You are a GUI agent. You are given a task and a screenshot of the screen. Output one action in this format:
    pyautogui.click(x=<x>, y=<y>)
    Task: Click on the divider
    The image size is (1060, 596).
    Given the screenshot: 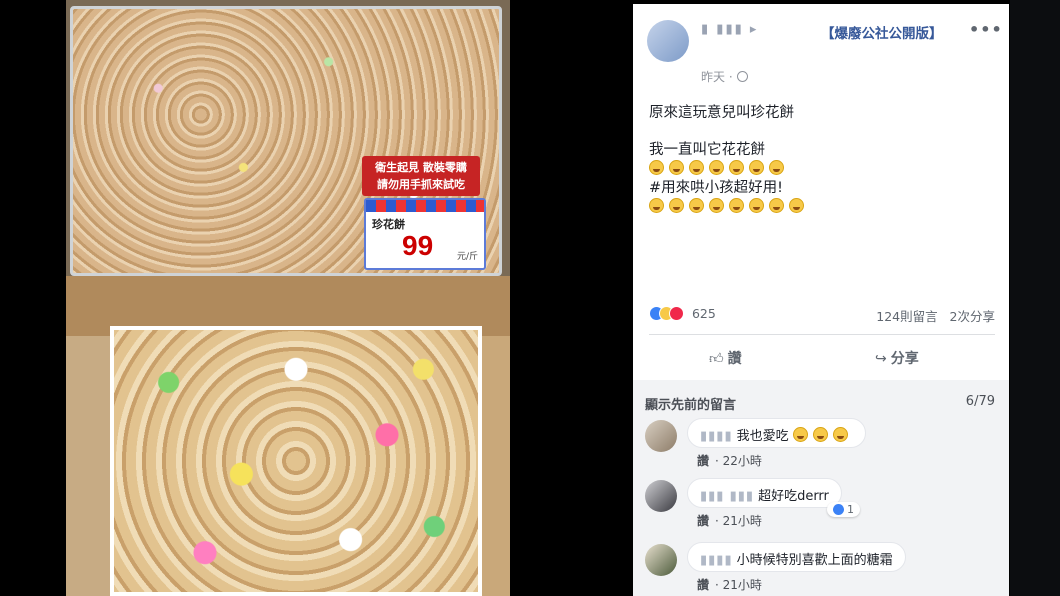 What is the action you would take?
    pyautogui.click(x=822, y=334)
    